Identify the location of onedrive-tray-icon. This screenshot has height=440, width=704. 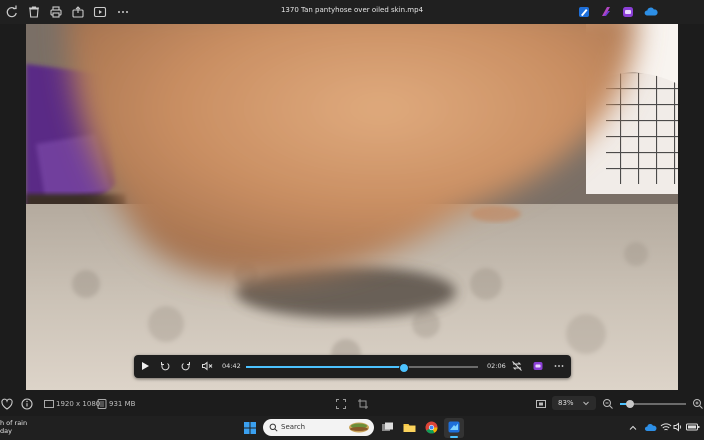
(651, 428).